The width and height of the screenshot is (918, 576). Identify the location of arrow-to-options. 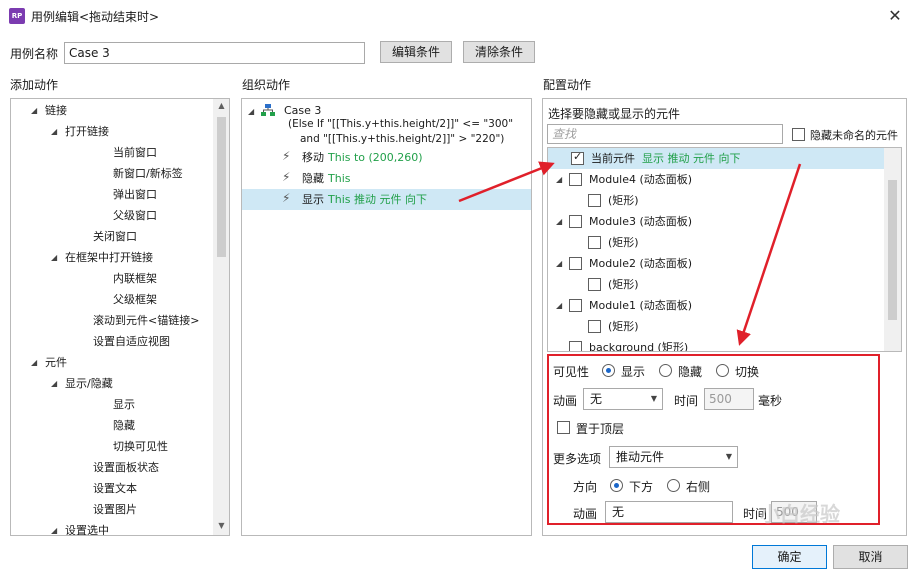
(769, 254).